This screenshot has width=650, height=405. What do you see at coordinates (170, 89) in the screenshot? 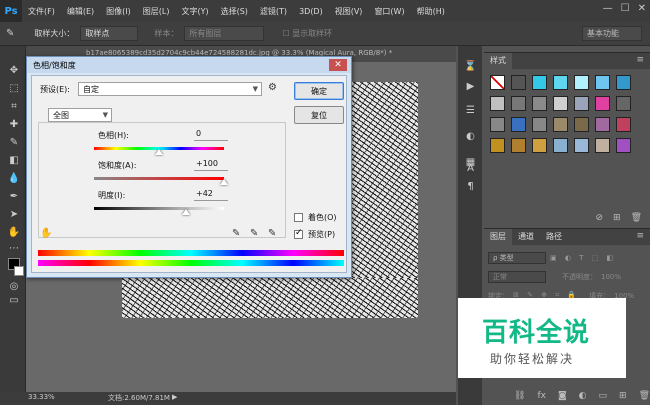
I see `preset-select: 自定 ▼` at bounding box center [170, 89].